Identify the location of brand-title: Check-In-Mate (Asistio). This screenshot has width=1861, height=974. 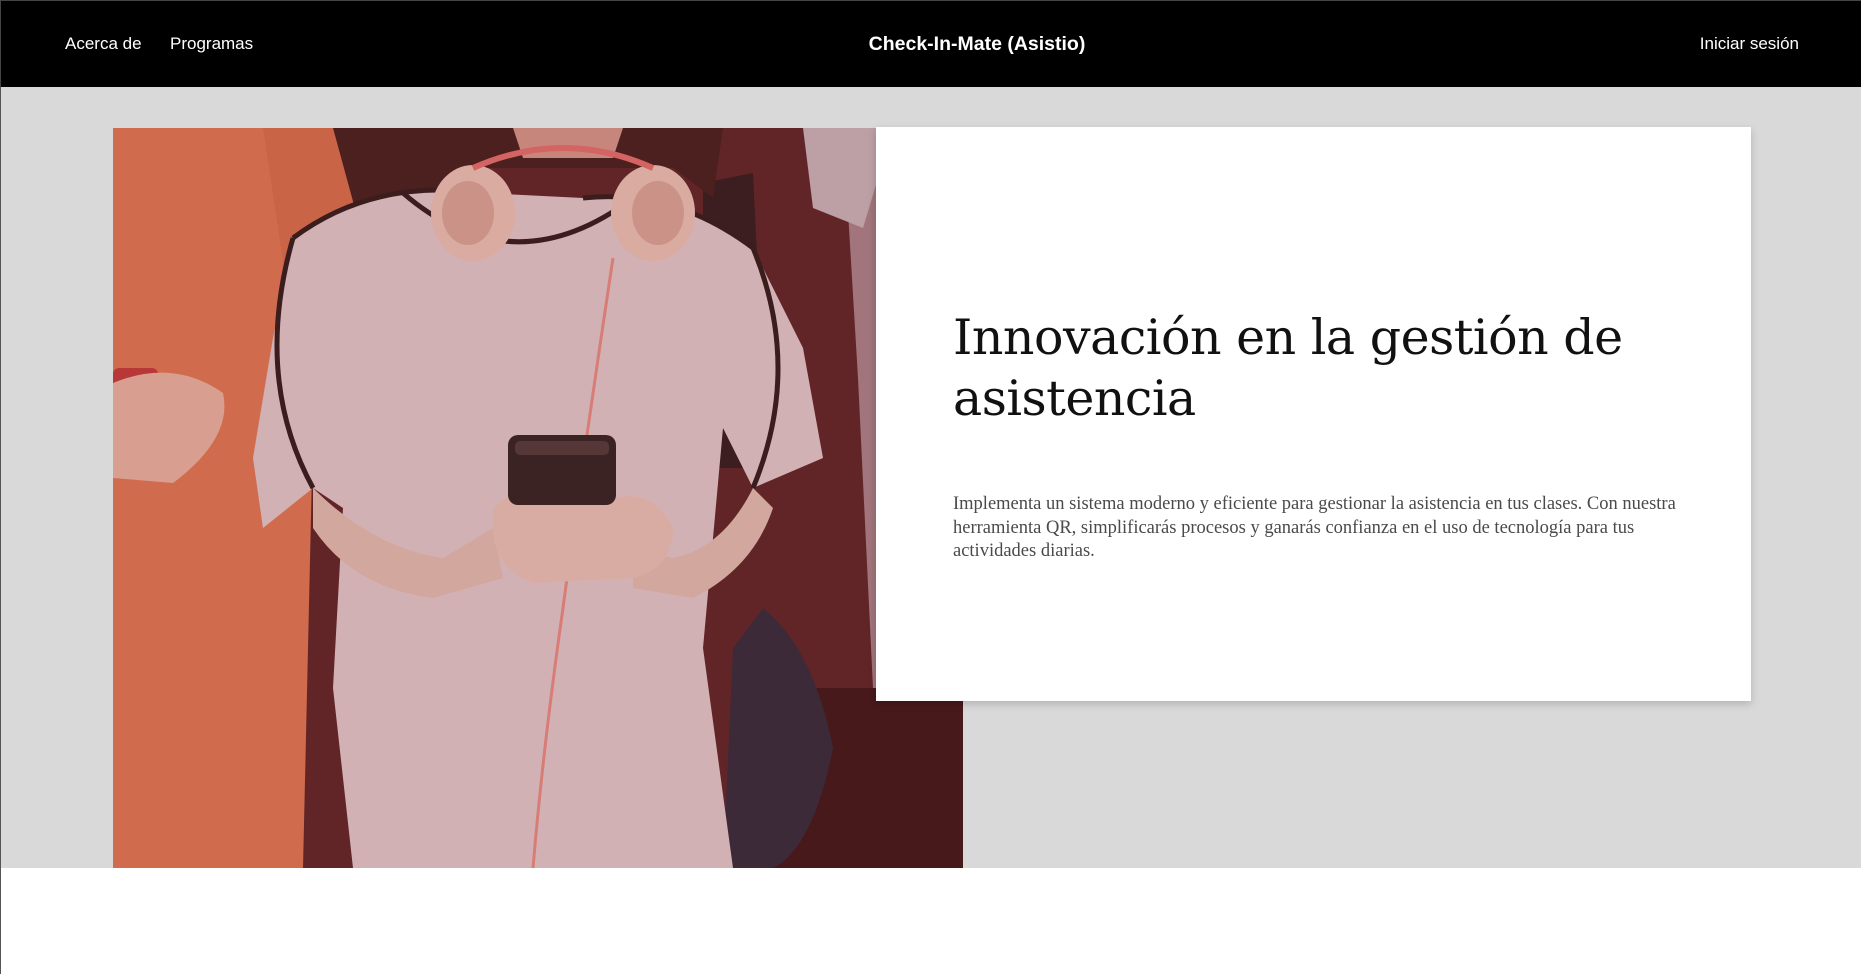
(977, 44).